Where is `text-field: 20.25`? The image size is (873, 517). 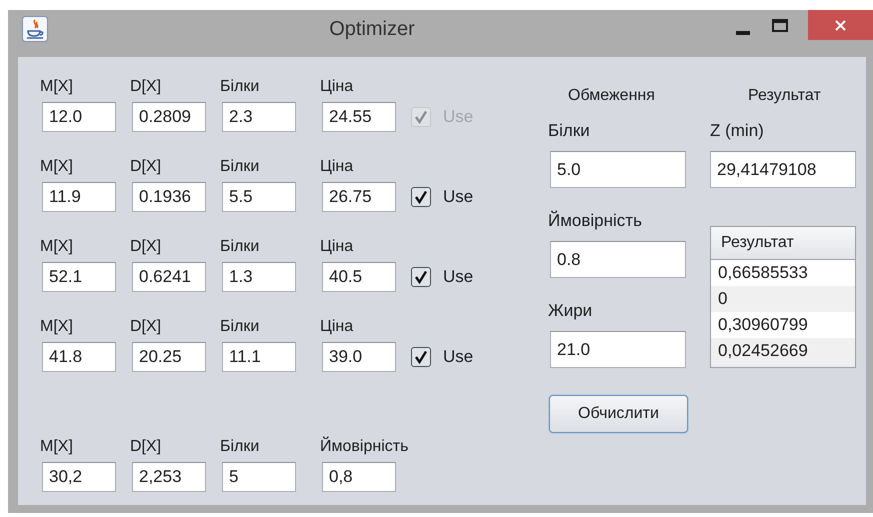 text-field: 20.25 is located at coordinates (169, 357).